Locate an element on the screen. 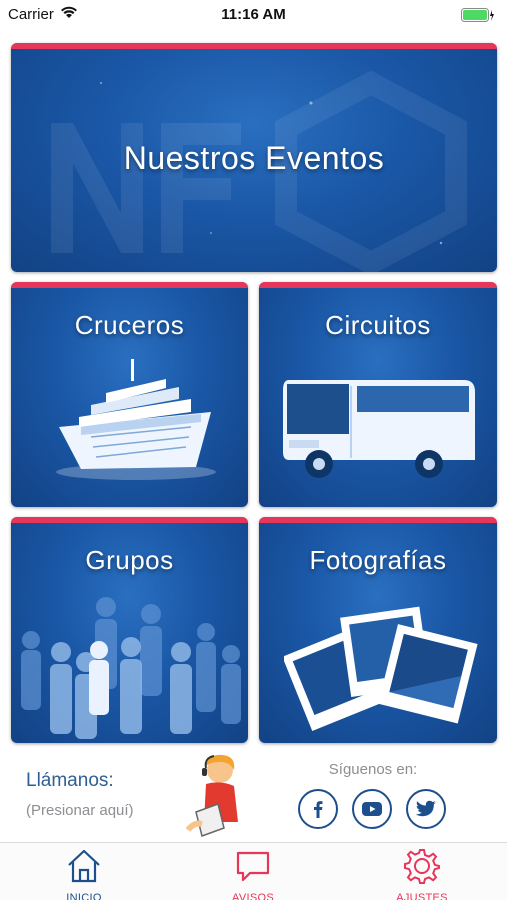 This screenshot has width=507, height=900. facebook-button is located at coordinates (318, 809).